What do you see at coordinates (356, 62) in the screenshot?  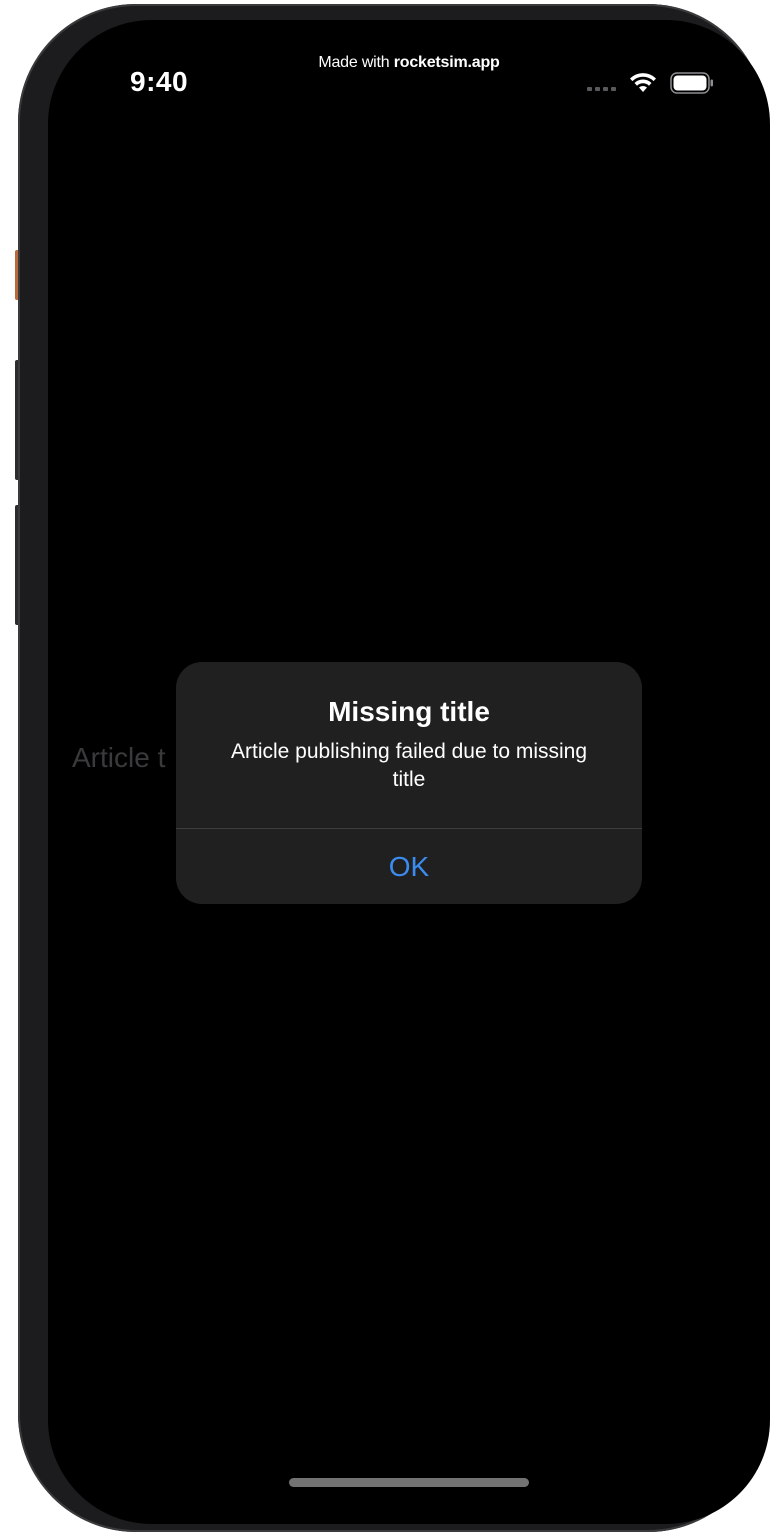 I see `watermark-prefix: Made with` at bounding box center [356, 62].